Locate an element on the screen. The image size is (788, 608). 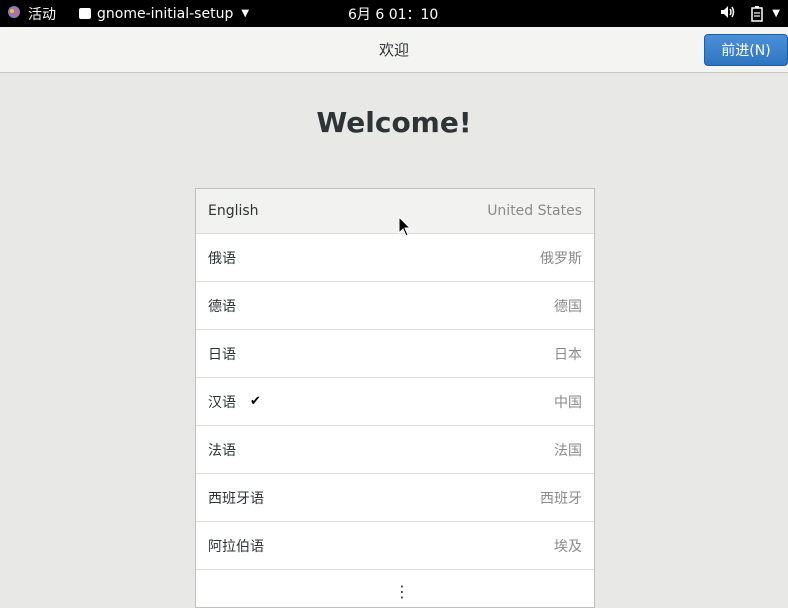
language-name: English is located at coordinates (233, 211).